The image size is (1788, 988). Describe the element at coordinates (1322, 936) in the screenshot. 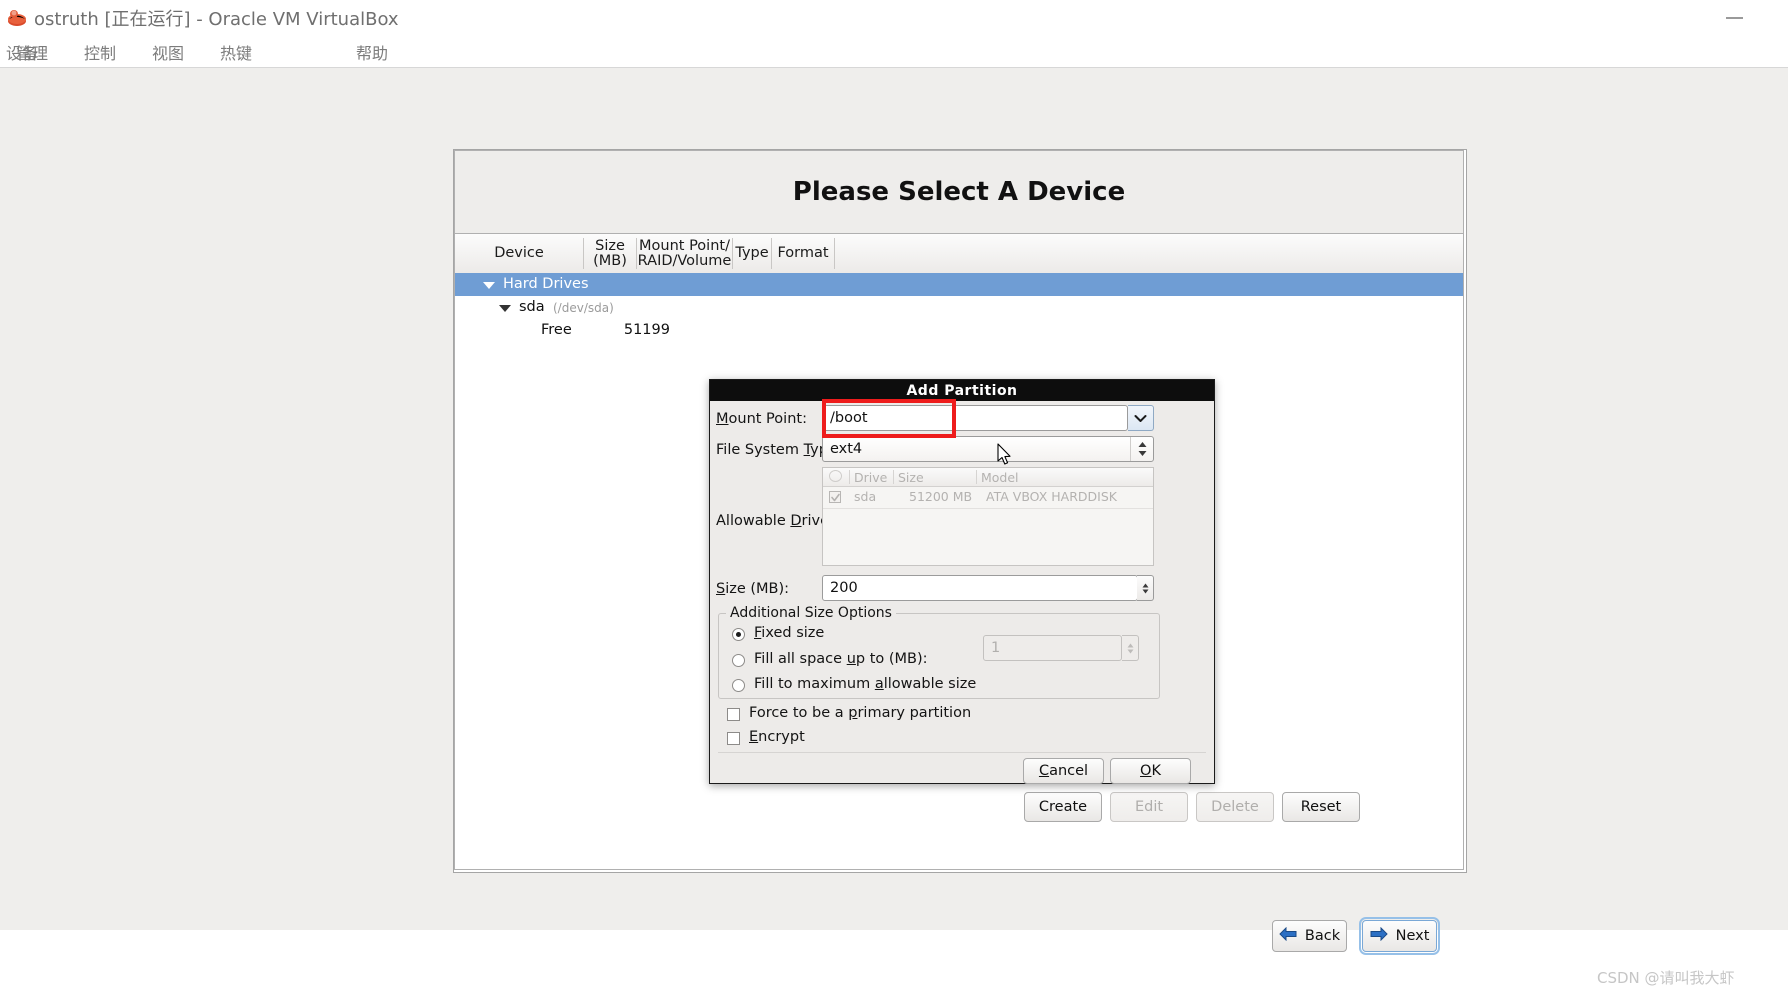

I see `back-button-label: Back` at that location.